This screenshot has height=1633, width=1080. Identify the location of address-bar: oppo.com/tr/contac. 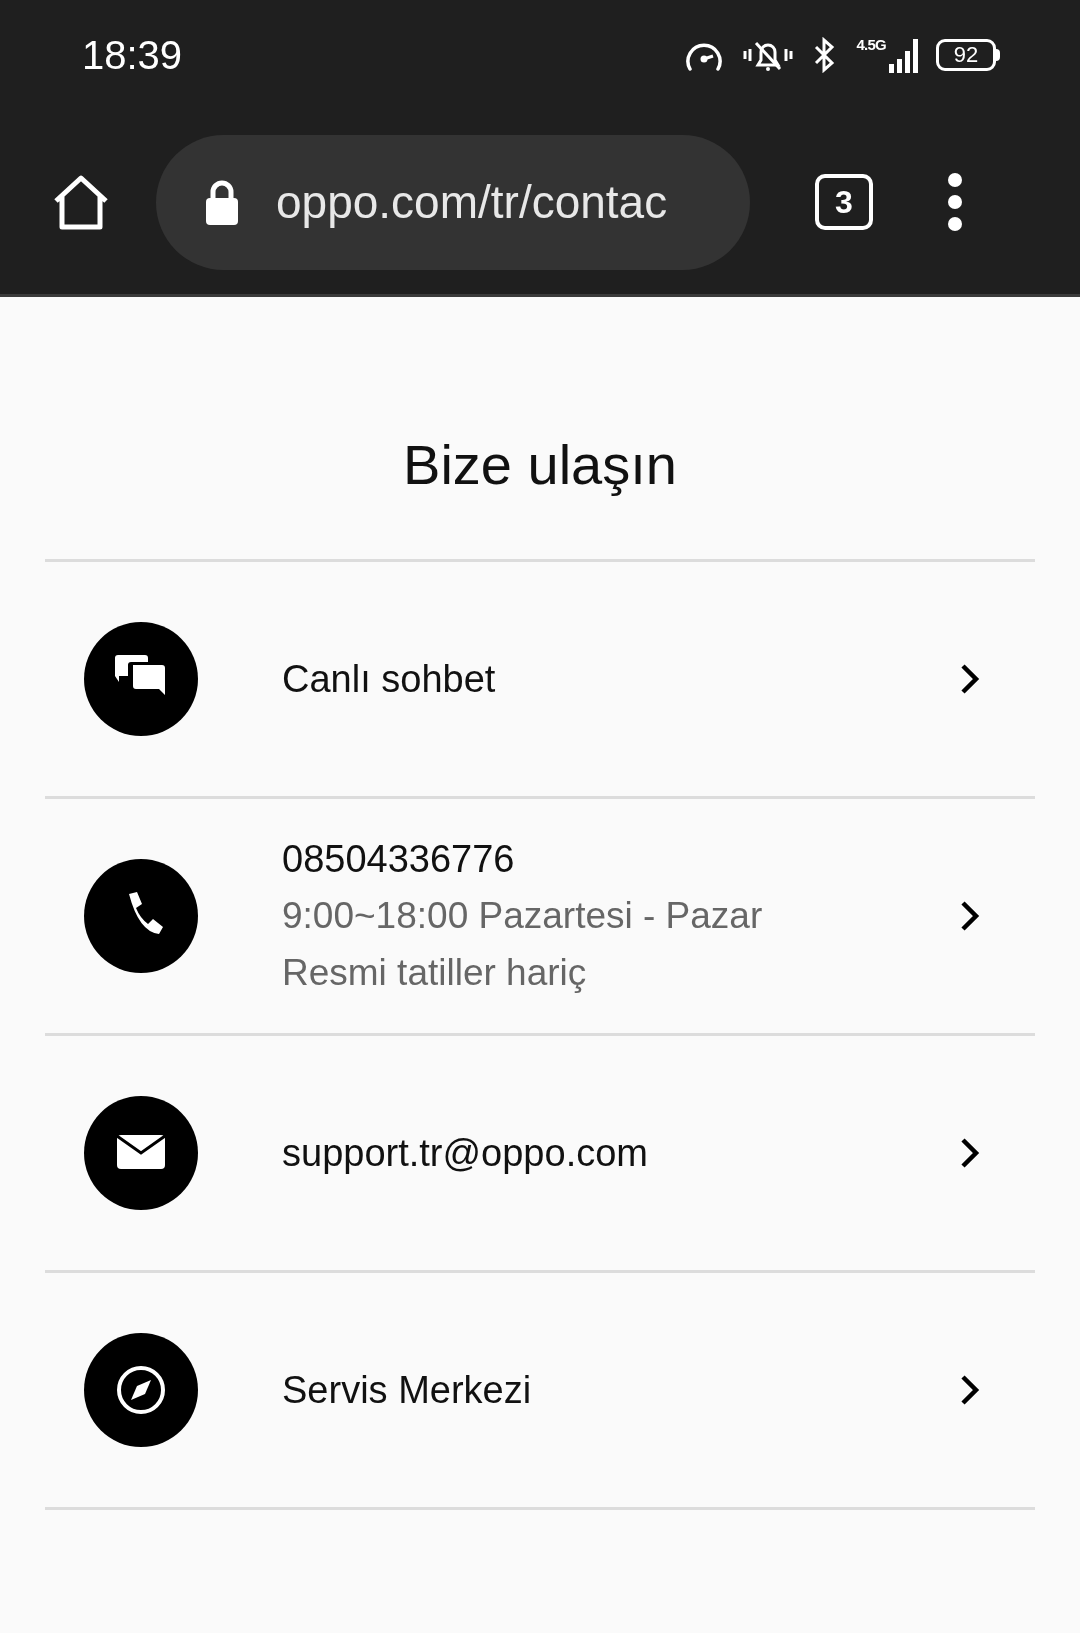
(453, 202).